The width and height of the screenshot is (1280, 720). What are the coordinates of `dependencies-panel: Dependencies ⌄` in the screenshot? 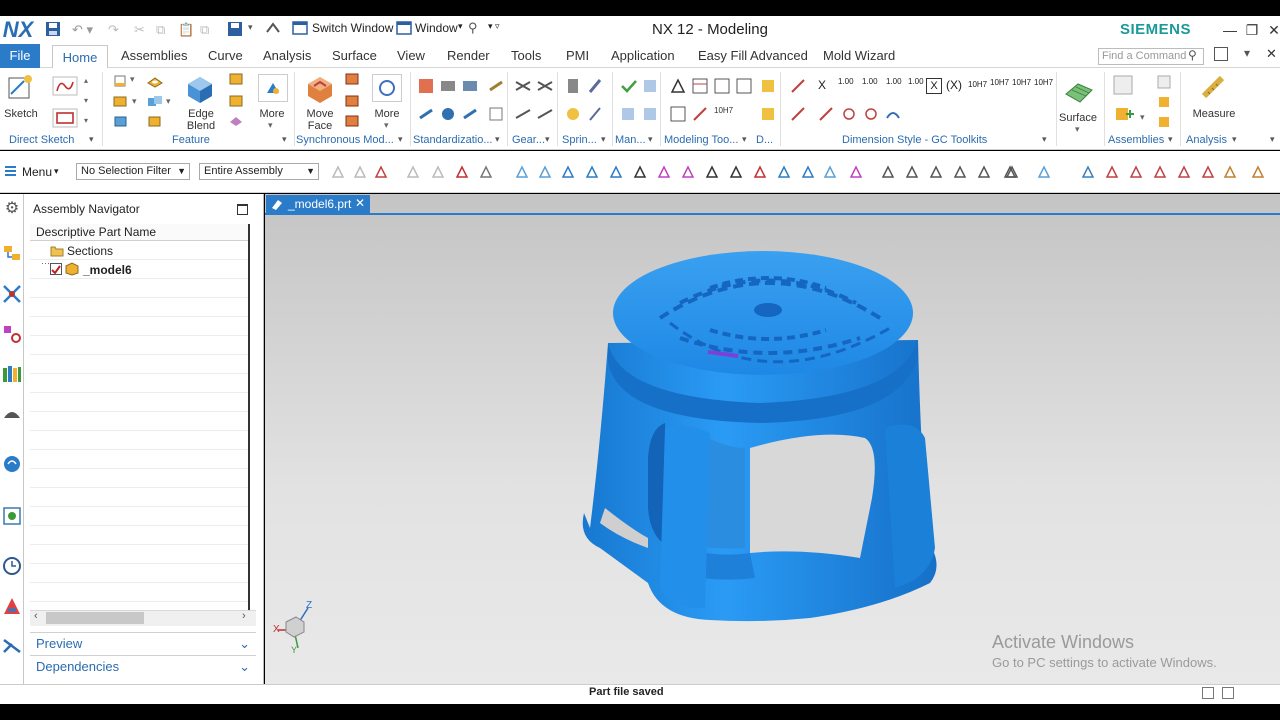 It's located at (143, 666).